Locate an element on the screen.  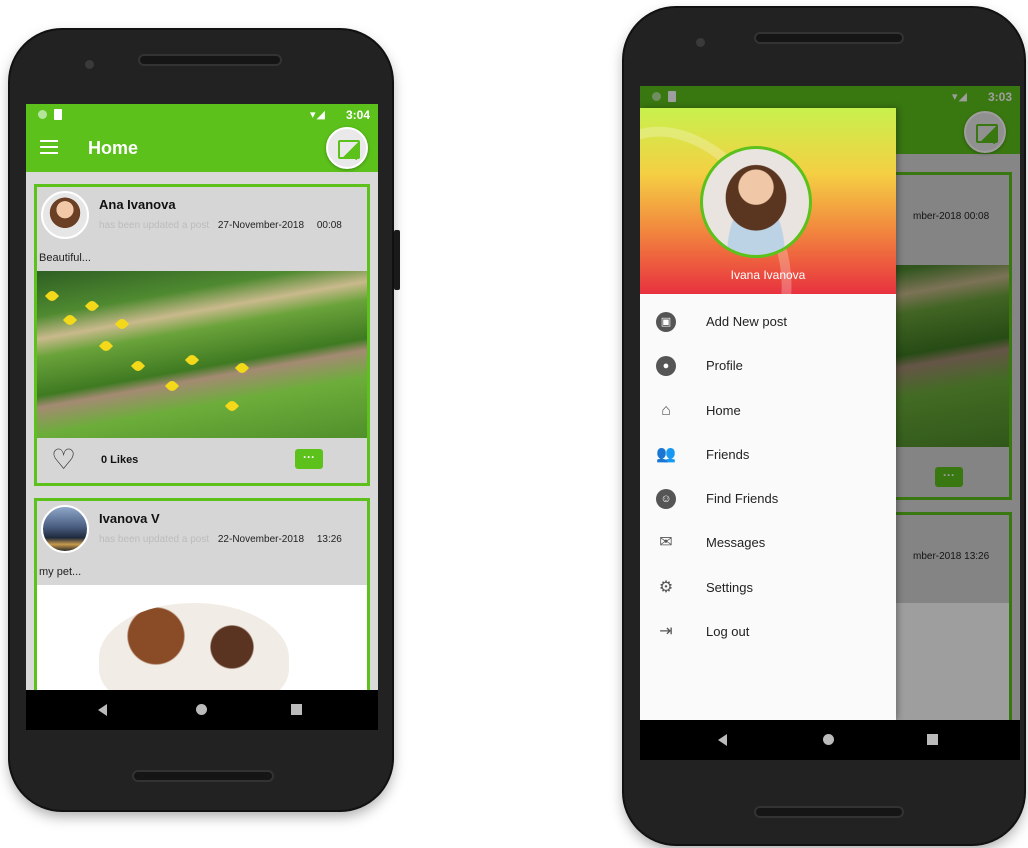
notification-dot-icon is located at coordinates (42, 114).